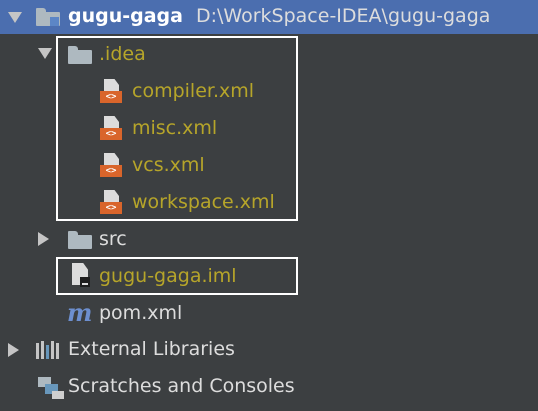  I want to click on highlight-box-iml, so click(177, 276).